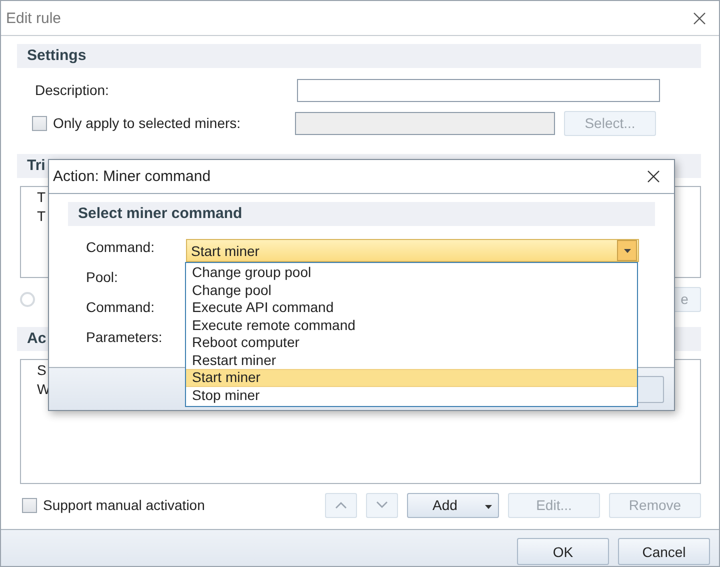  I want to click on dropdown-option: Execute API command, so click(411, 307).